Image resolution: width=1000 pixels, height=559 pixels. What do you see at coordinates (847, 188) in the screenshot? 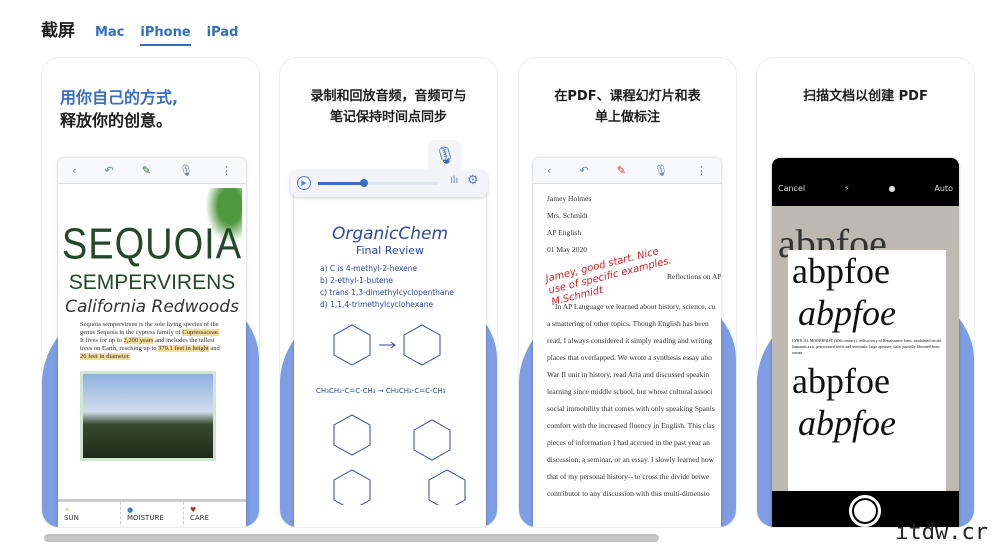
I see `flash-off-icon: ⚡` at bounding box center [847, 188].